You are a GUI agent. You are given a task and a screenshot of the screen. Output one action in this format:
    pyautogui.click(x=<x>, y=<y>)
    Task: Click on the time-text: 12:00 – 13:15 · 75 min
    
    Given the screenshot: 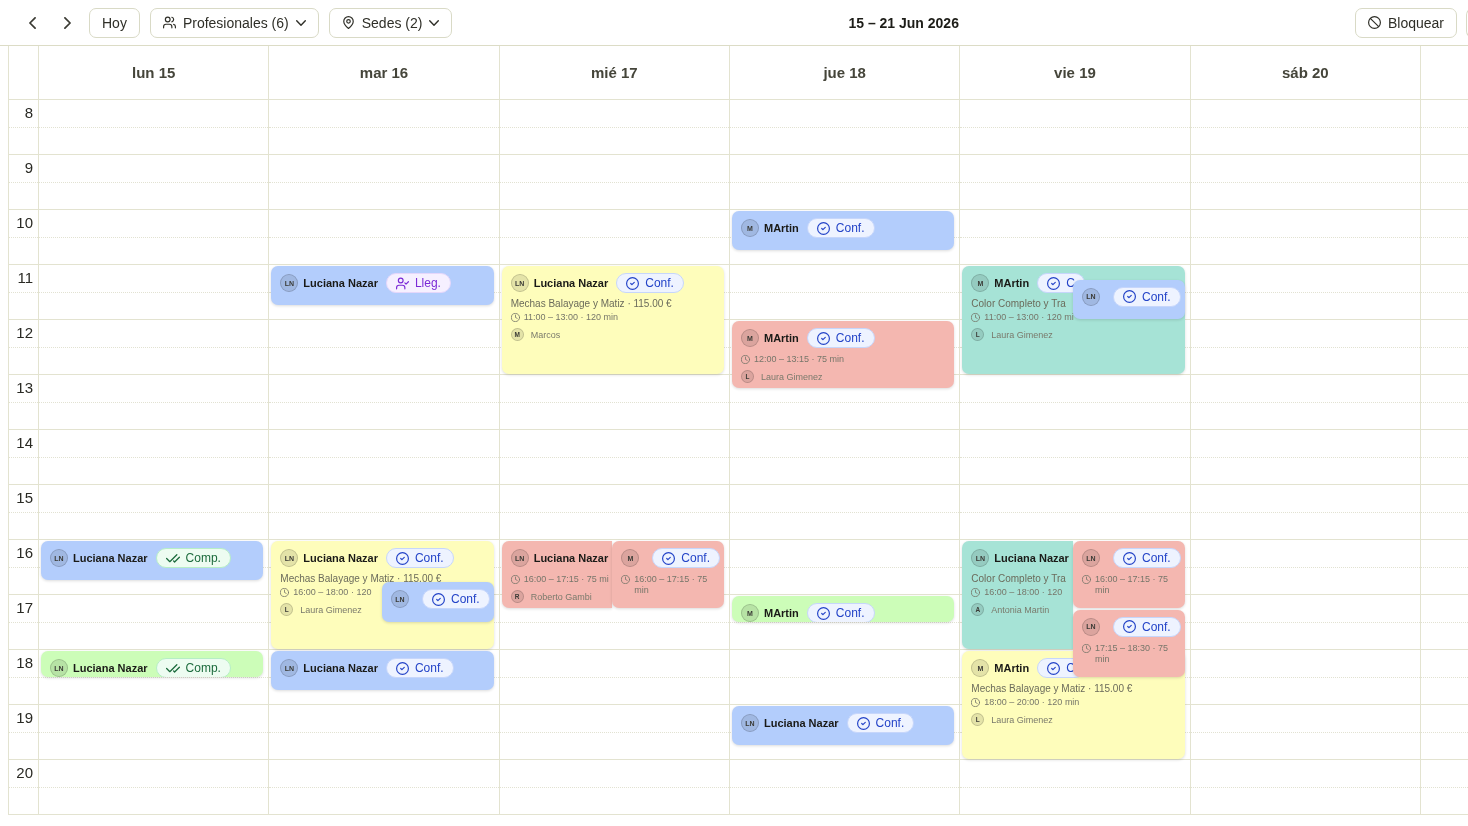 What is the action you would take?
    pyautogui.click(x=799, y=359)
    